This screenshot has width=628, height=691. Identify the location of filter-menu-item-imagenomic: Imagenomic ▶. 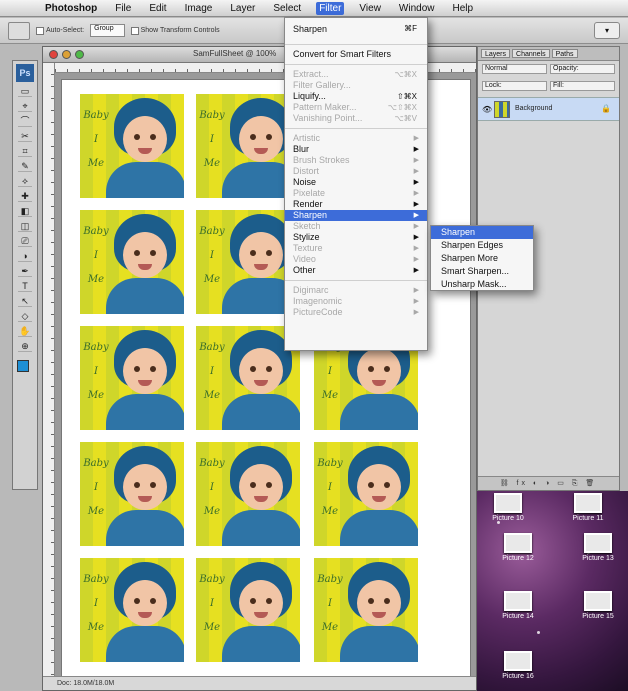
(356, 301).